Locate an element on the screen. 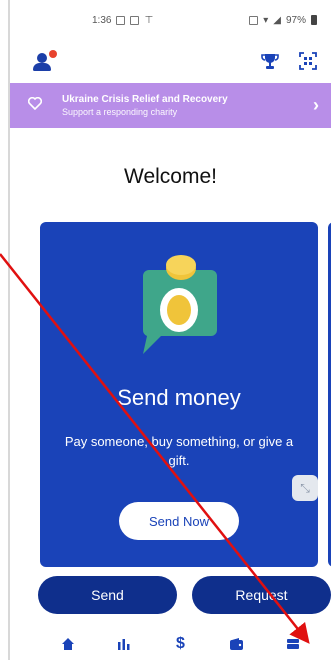 The height and width of the screenshot is (660, 331). heart-icon is located at coordinates (37, 105).